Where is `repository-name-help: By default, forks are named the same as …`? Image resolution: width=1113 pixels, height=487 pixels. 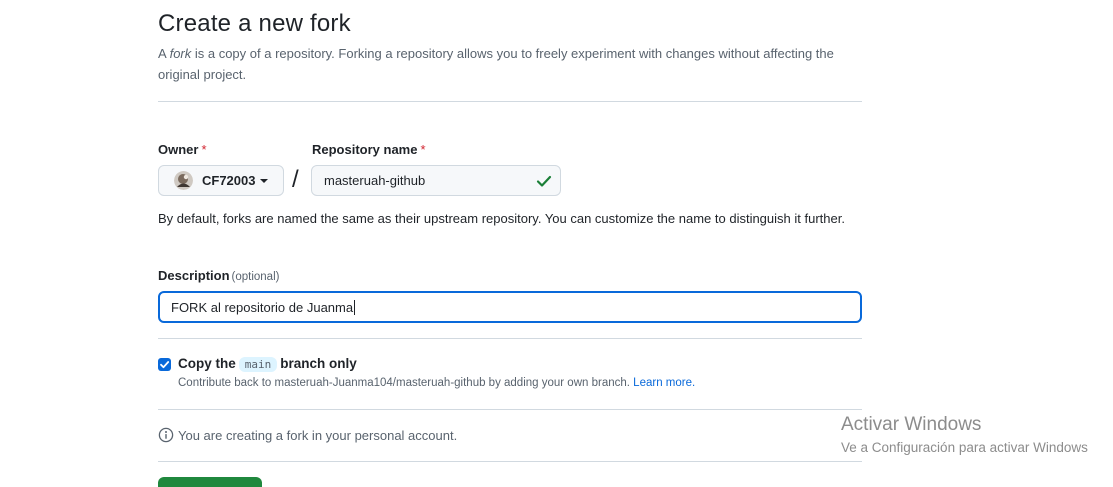 repository-name-help: By default, forks are named the same as … is located at coordinates (501, 218).